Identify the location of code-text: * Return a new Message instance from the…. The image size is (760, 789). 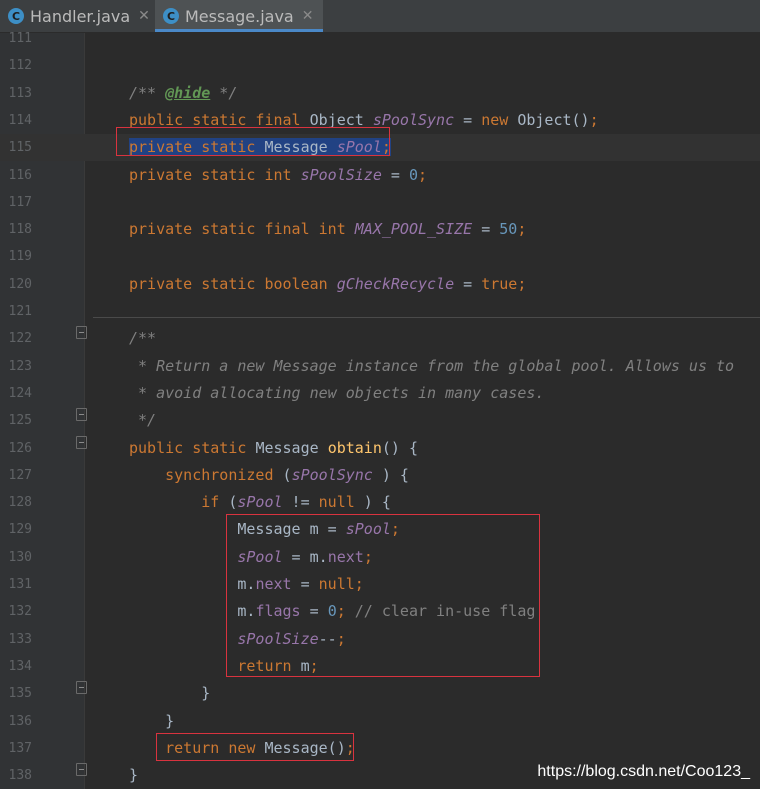
(431, 366).